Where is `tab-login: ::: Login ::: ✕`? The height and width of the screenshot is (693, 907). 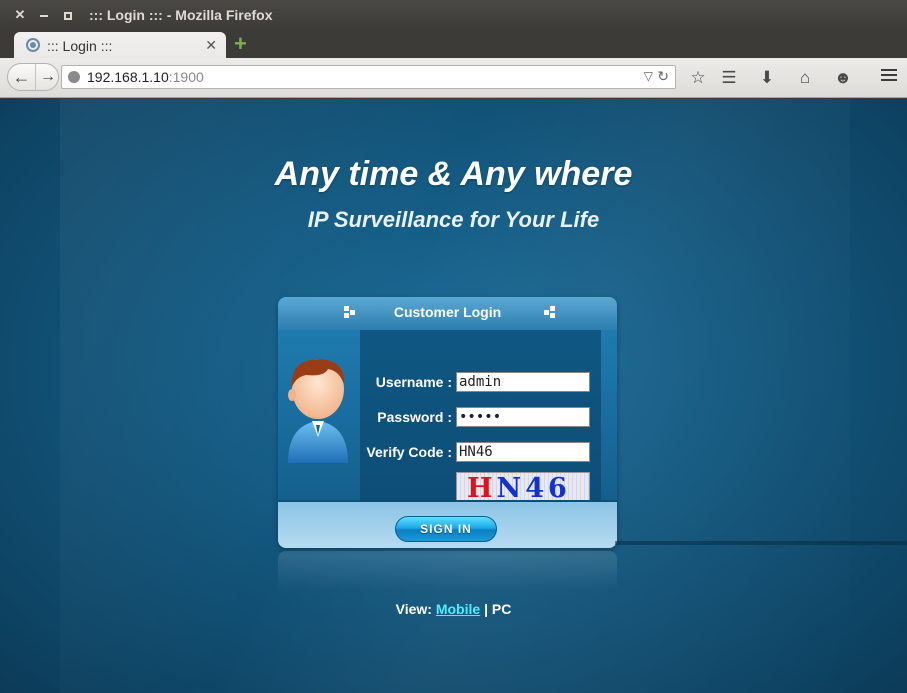 tab-login: ::: Login ::: ✕ is located at coordinates (120, 46).